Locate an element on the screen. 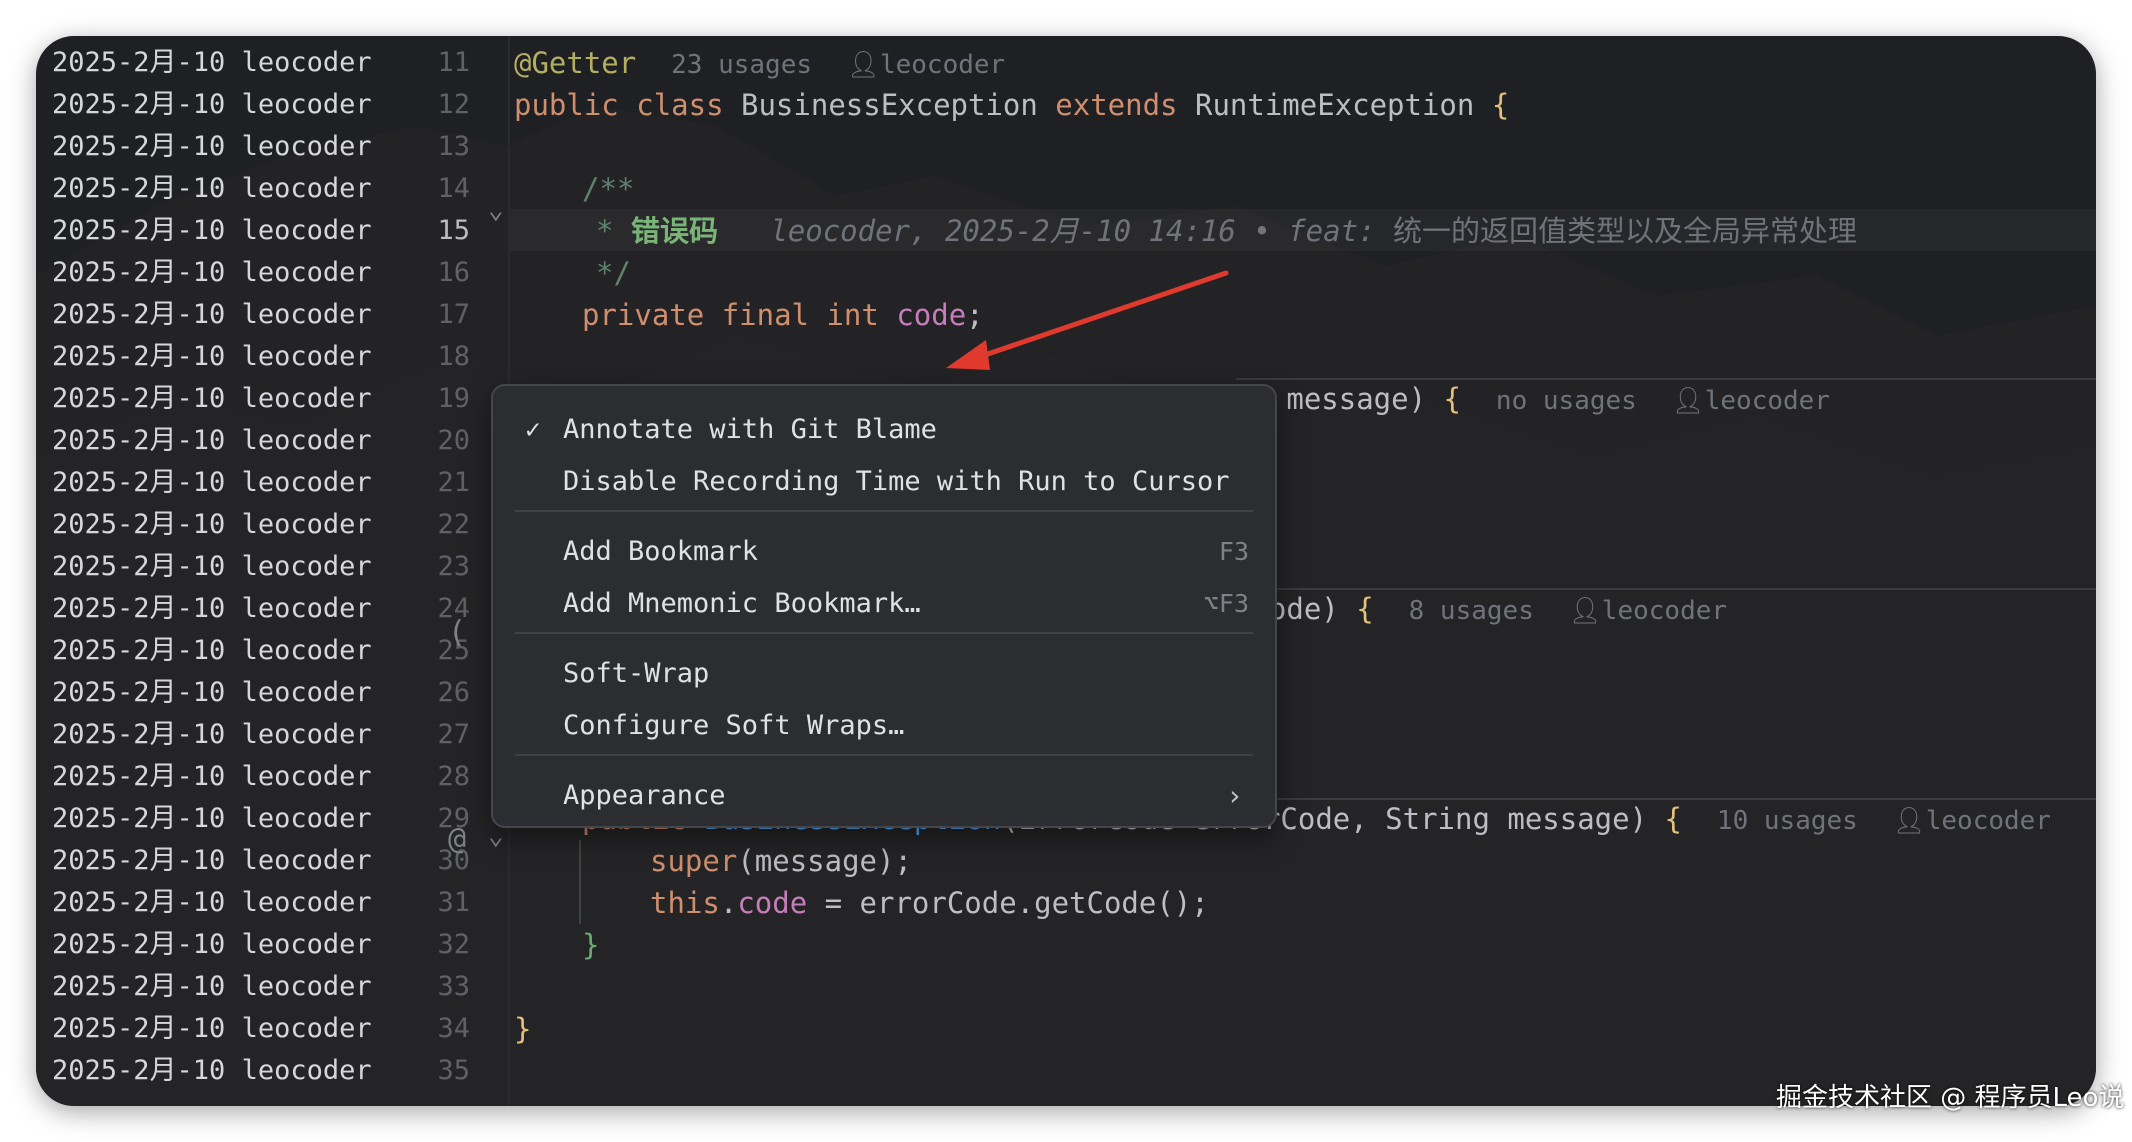 The image size is (2132, 1142). menu-item-annotate-git-blame: ✓ Annotate with Git Blame is located at coordinates (884, 430).